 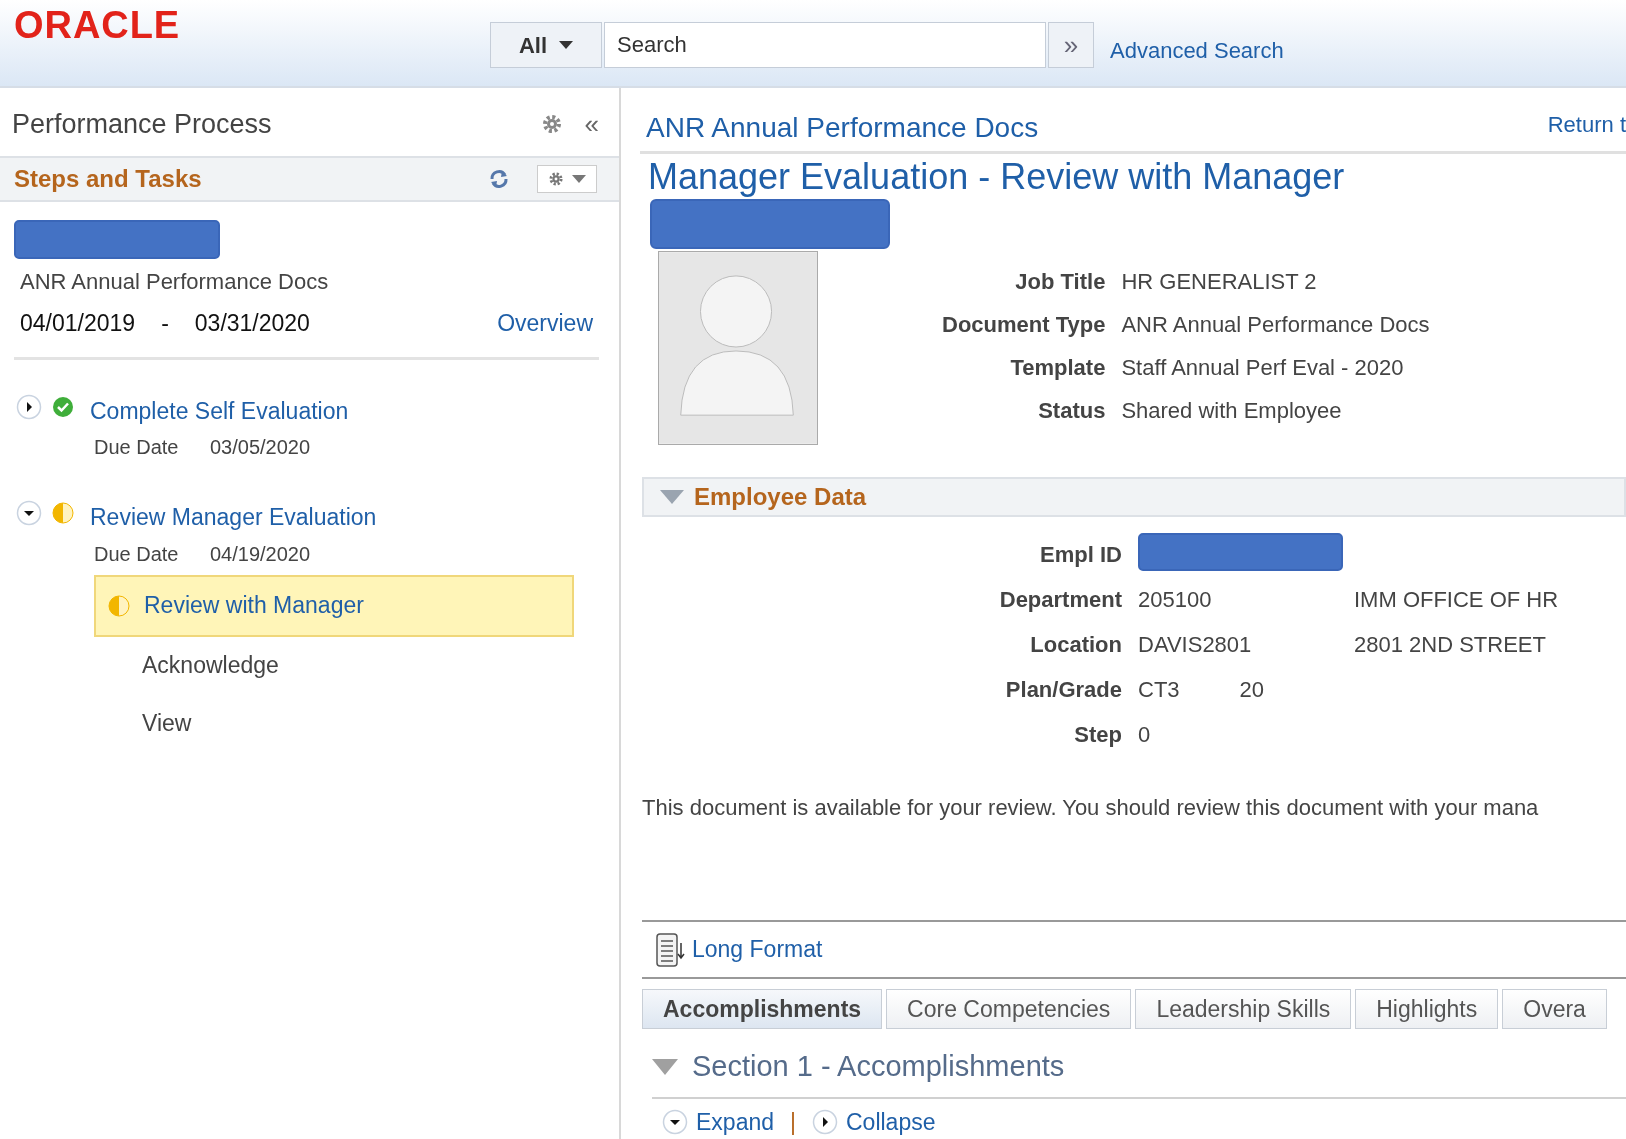 What do you see at coordinates (334, 723) in the screenshot?
I see `step-row: View` at bounding box center [334, 723].